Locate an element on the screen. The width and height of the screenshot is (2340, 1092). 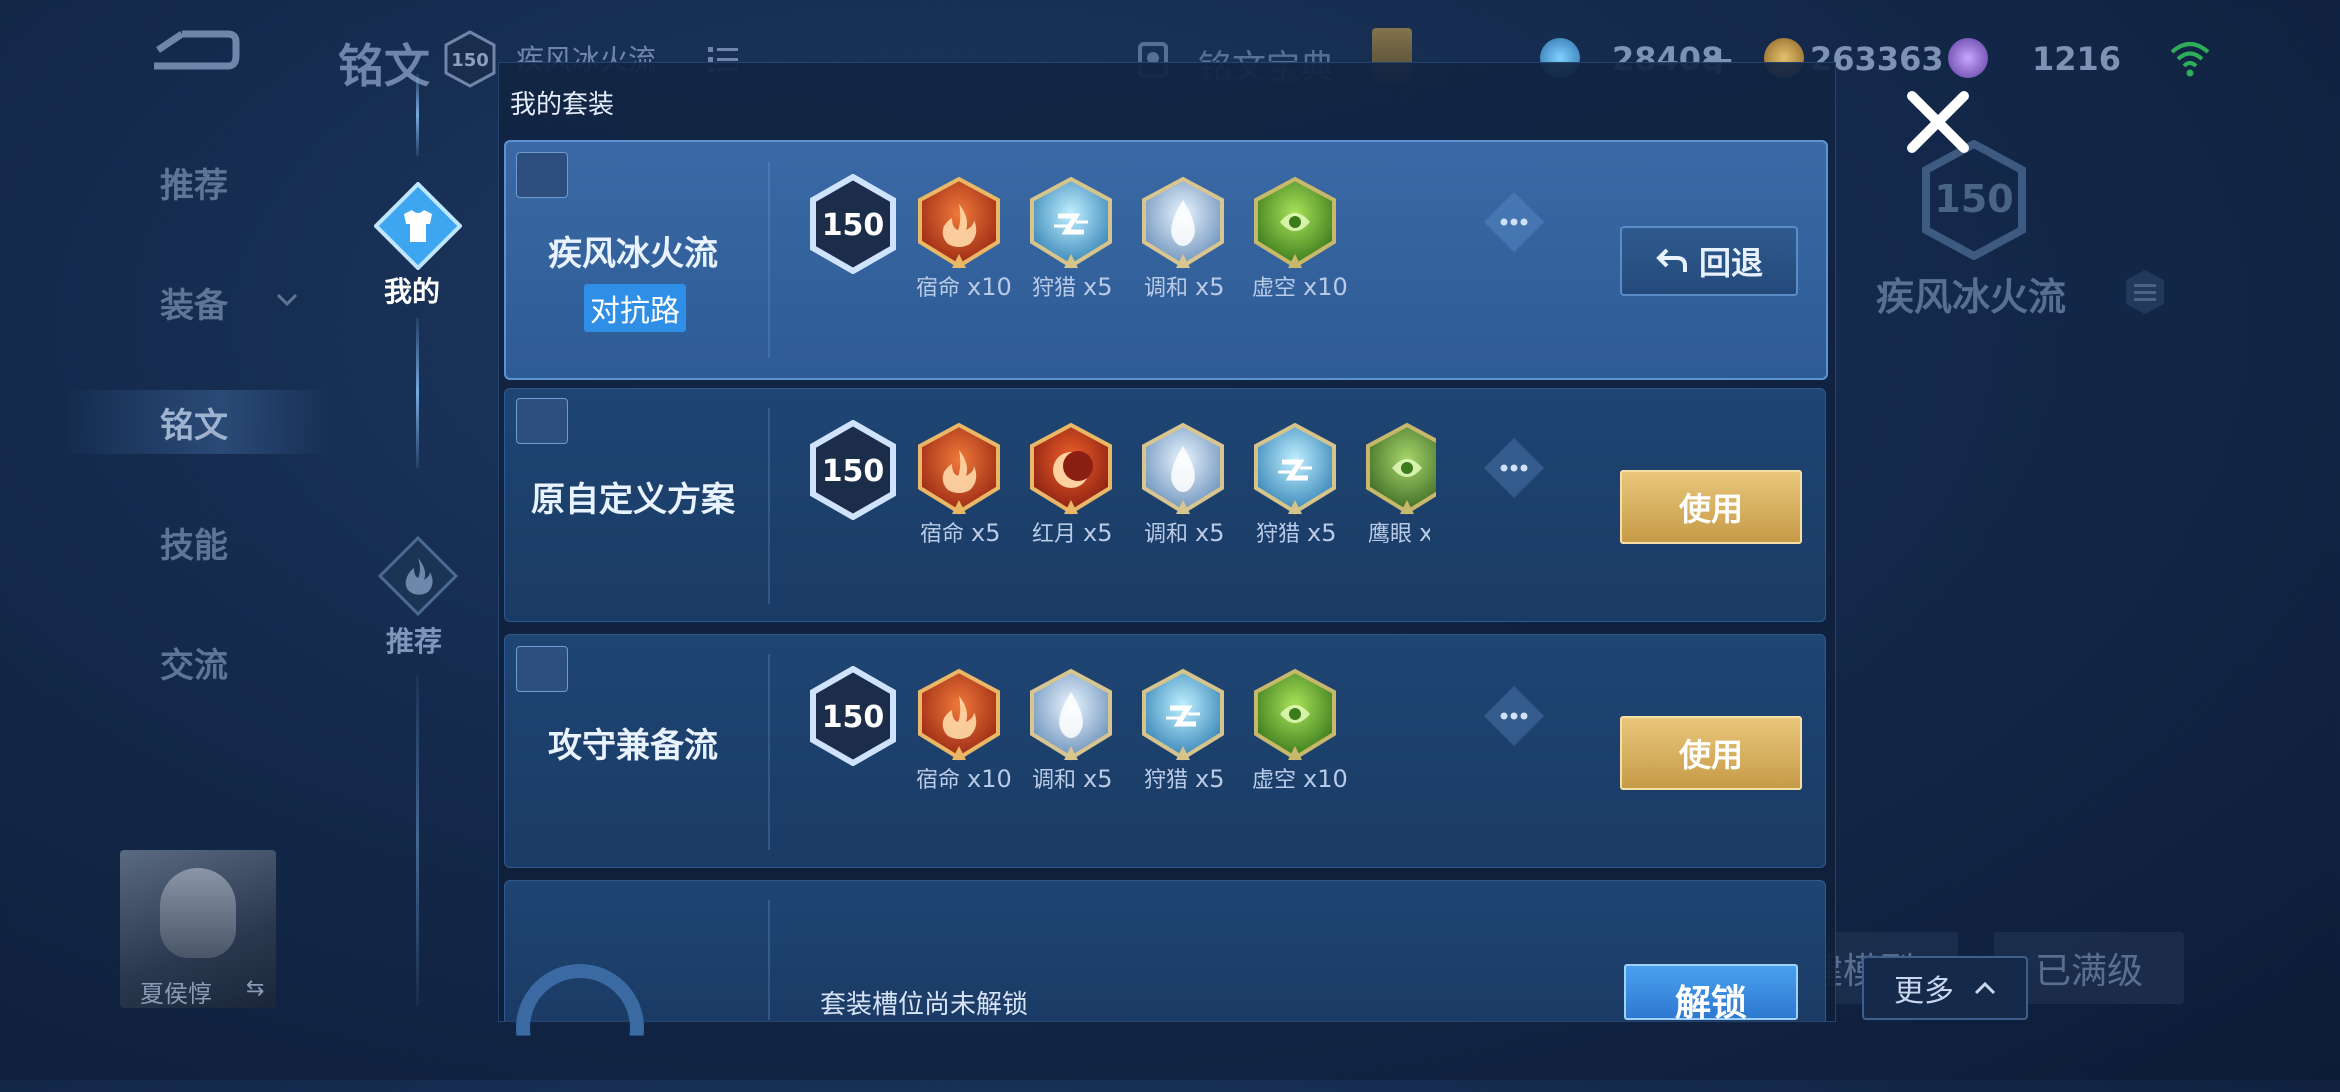
level-badge-icon: 150 is located at coordinates (470, 59).